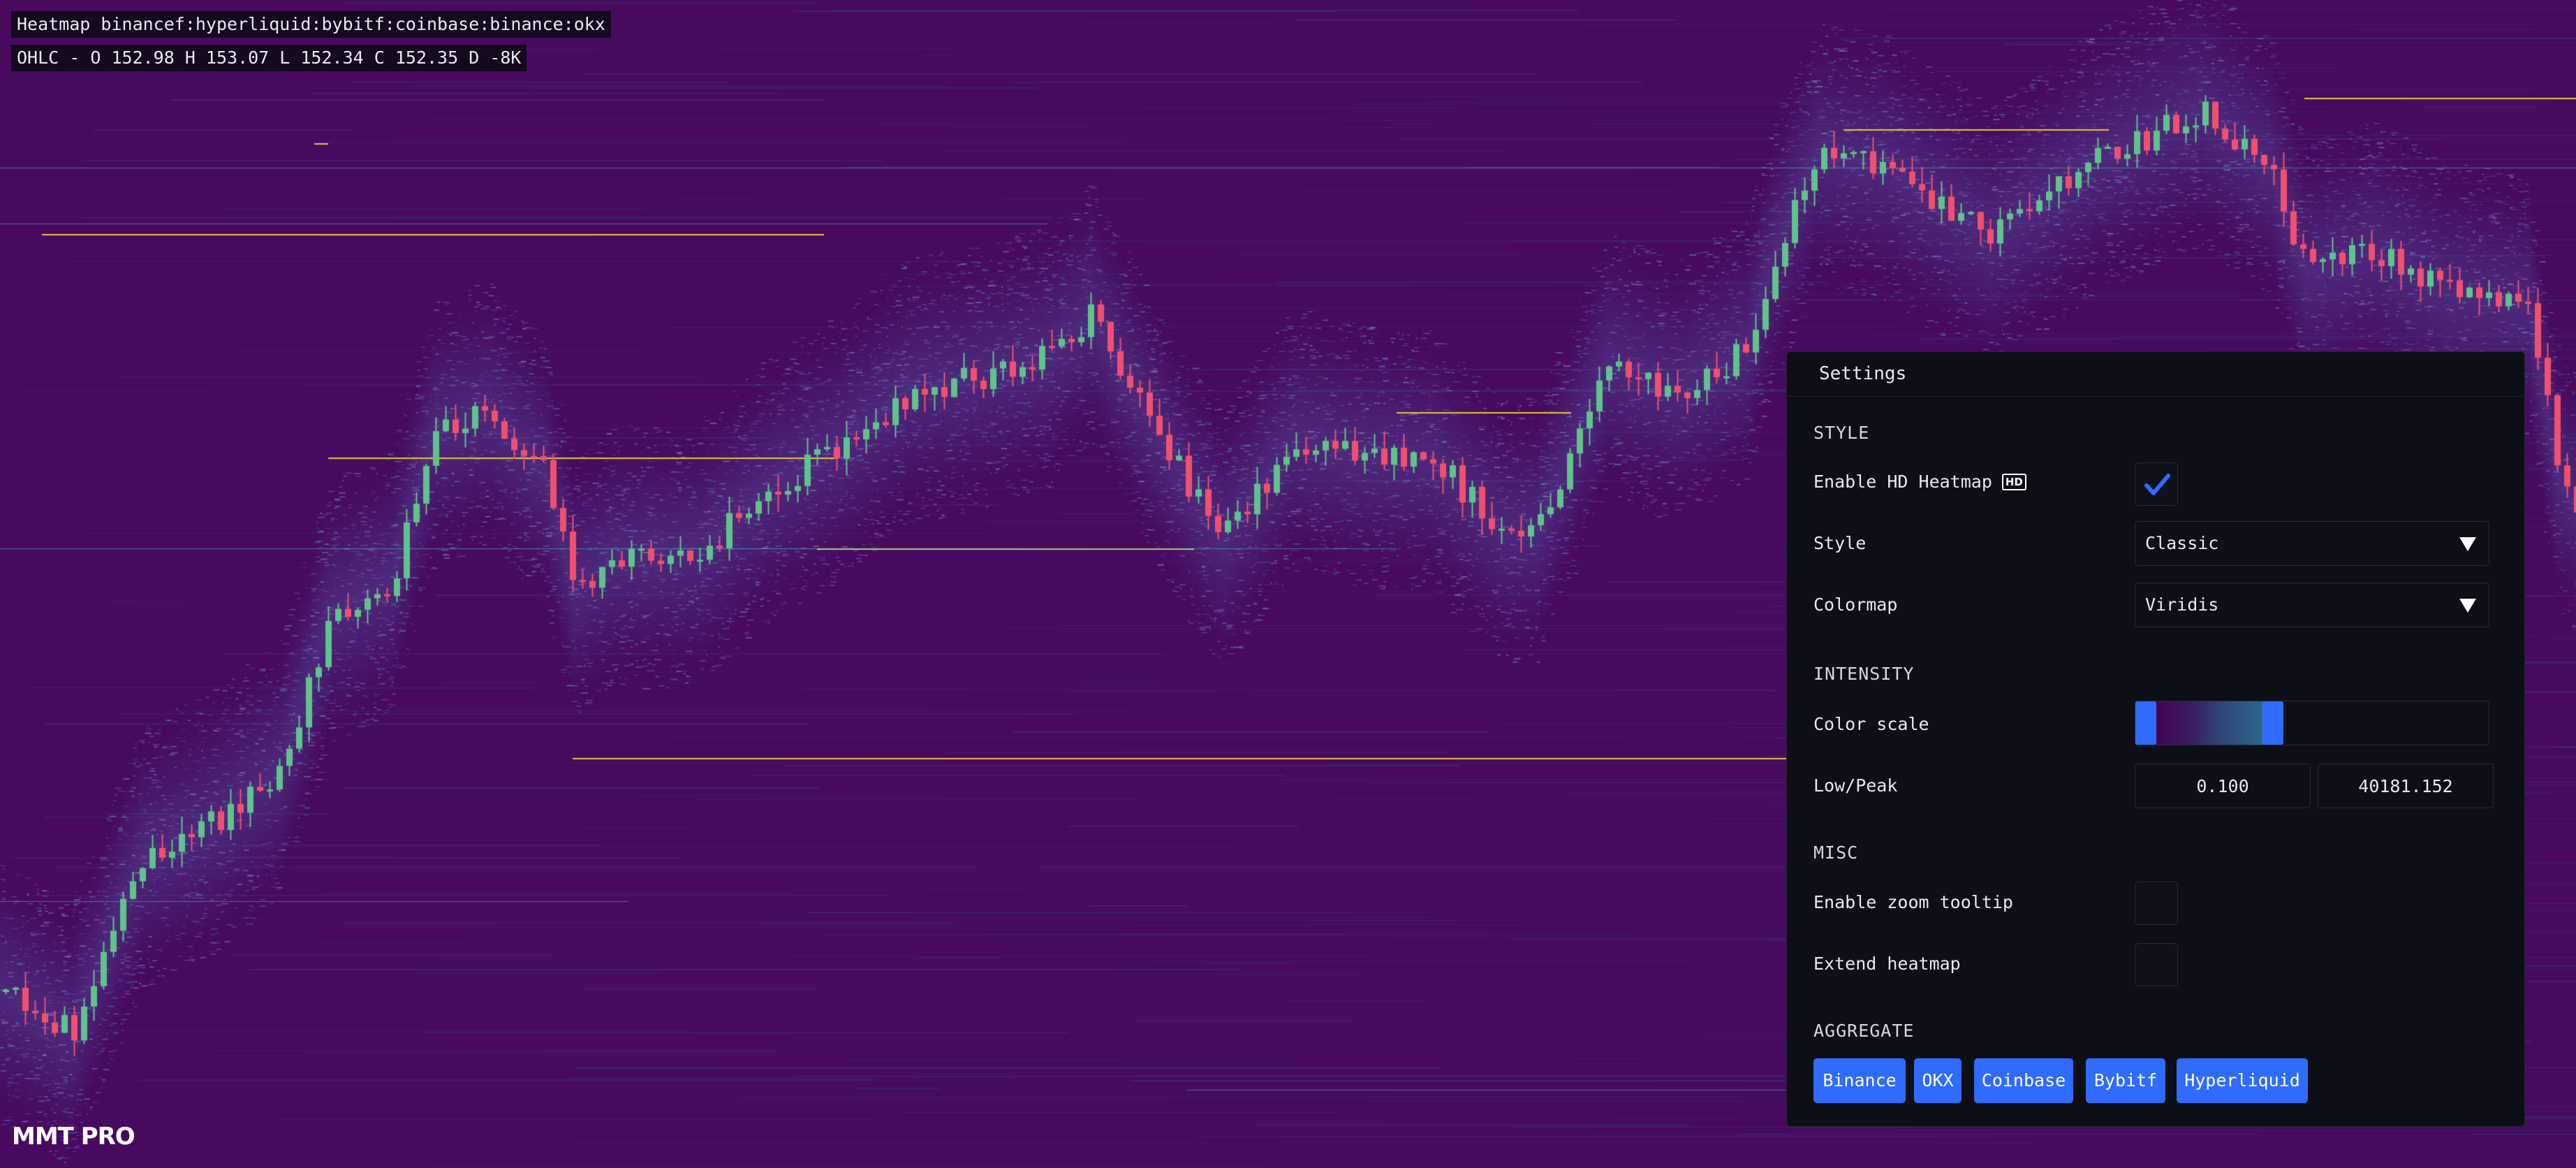  Describe the element at coordinates (1871, 724) in the screenshot. I see `color-scale-label: Color scale` at that location.